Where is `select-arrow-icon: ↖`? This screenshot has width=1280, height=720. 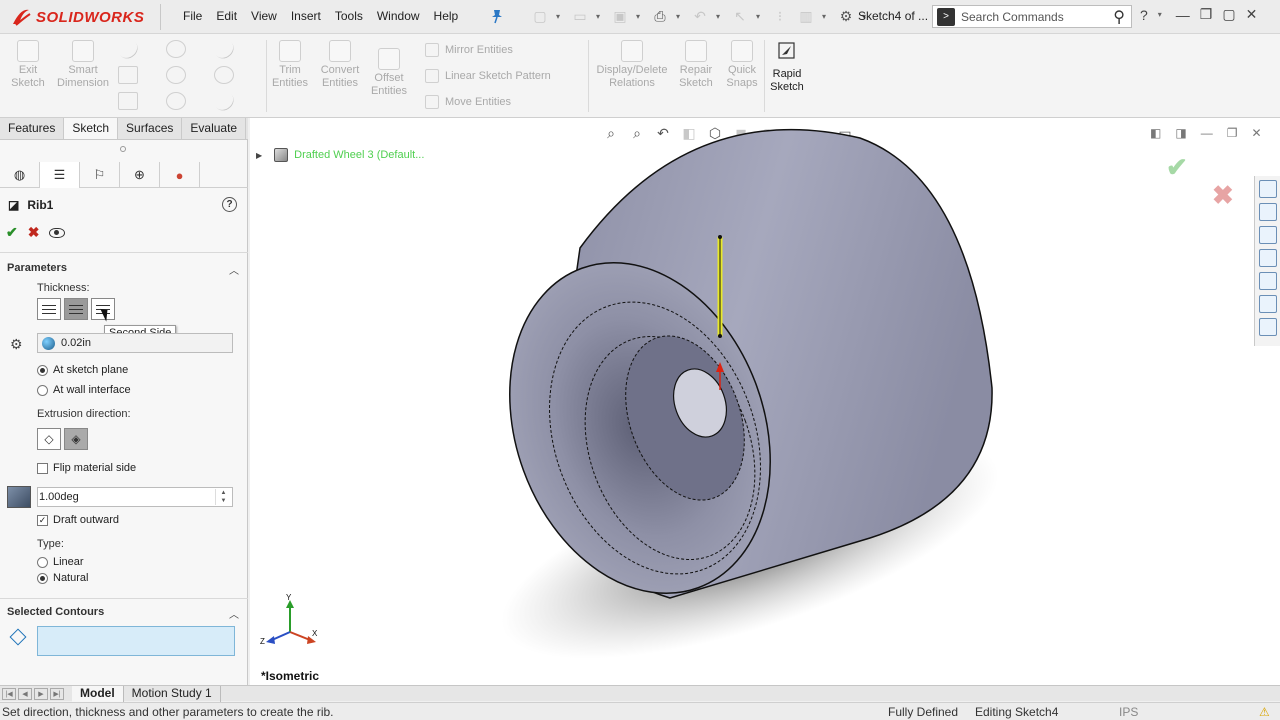
select-arrow-icon: ↖ is located at coordinates (740, 16).